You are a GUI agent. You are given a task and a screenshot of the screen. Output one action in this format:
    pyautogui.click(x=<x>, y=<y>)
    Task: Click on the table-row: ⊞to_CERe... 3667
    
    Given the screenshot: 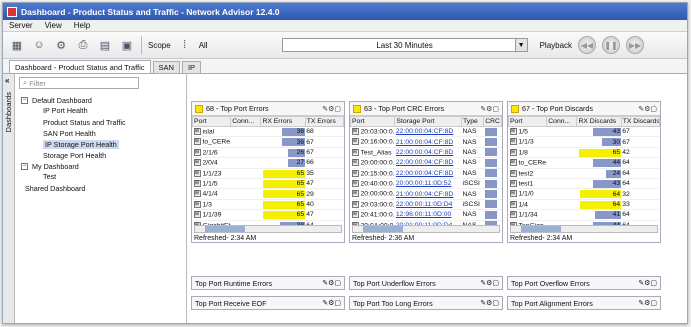 What is the action you would take?
    pyautogui.click(x=268, y=142)
    